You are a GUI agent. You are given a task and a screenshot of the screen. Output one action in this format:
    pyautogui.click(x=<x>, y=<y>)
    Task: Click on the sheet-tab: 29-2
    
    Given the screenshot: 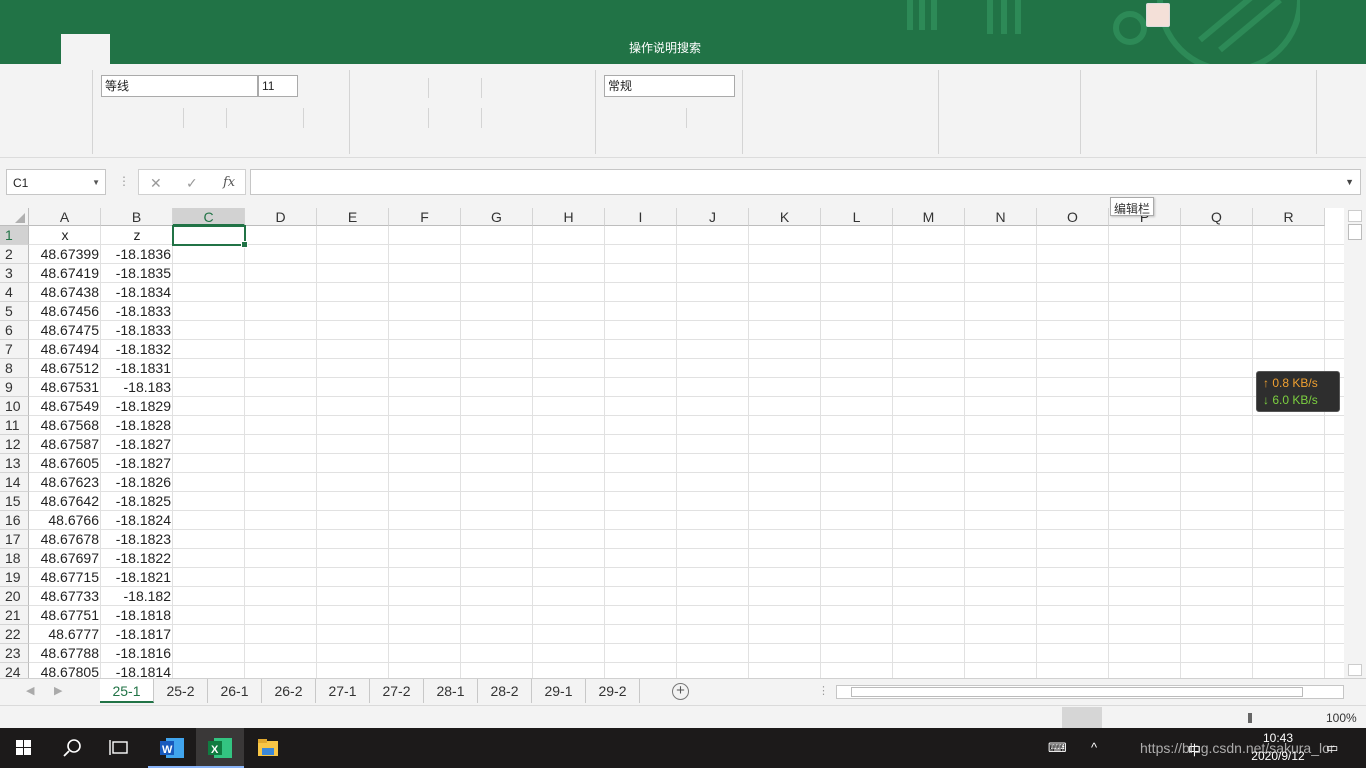 What is the action you would take?
    pyautogui.click(x=613, y=691)
    